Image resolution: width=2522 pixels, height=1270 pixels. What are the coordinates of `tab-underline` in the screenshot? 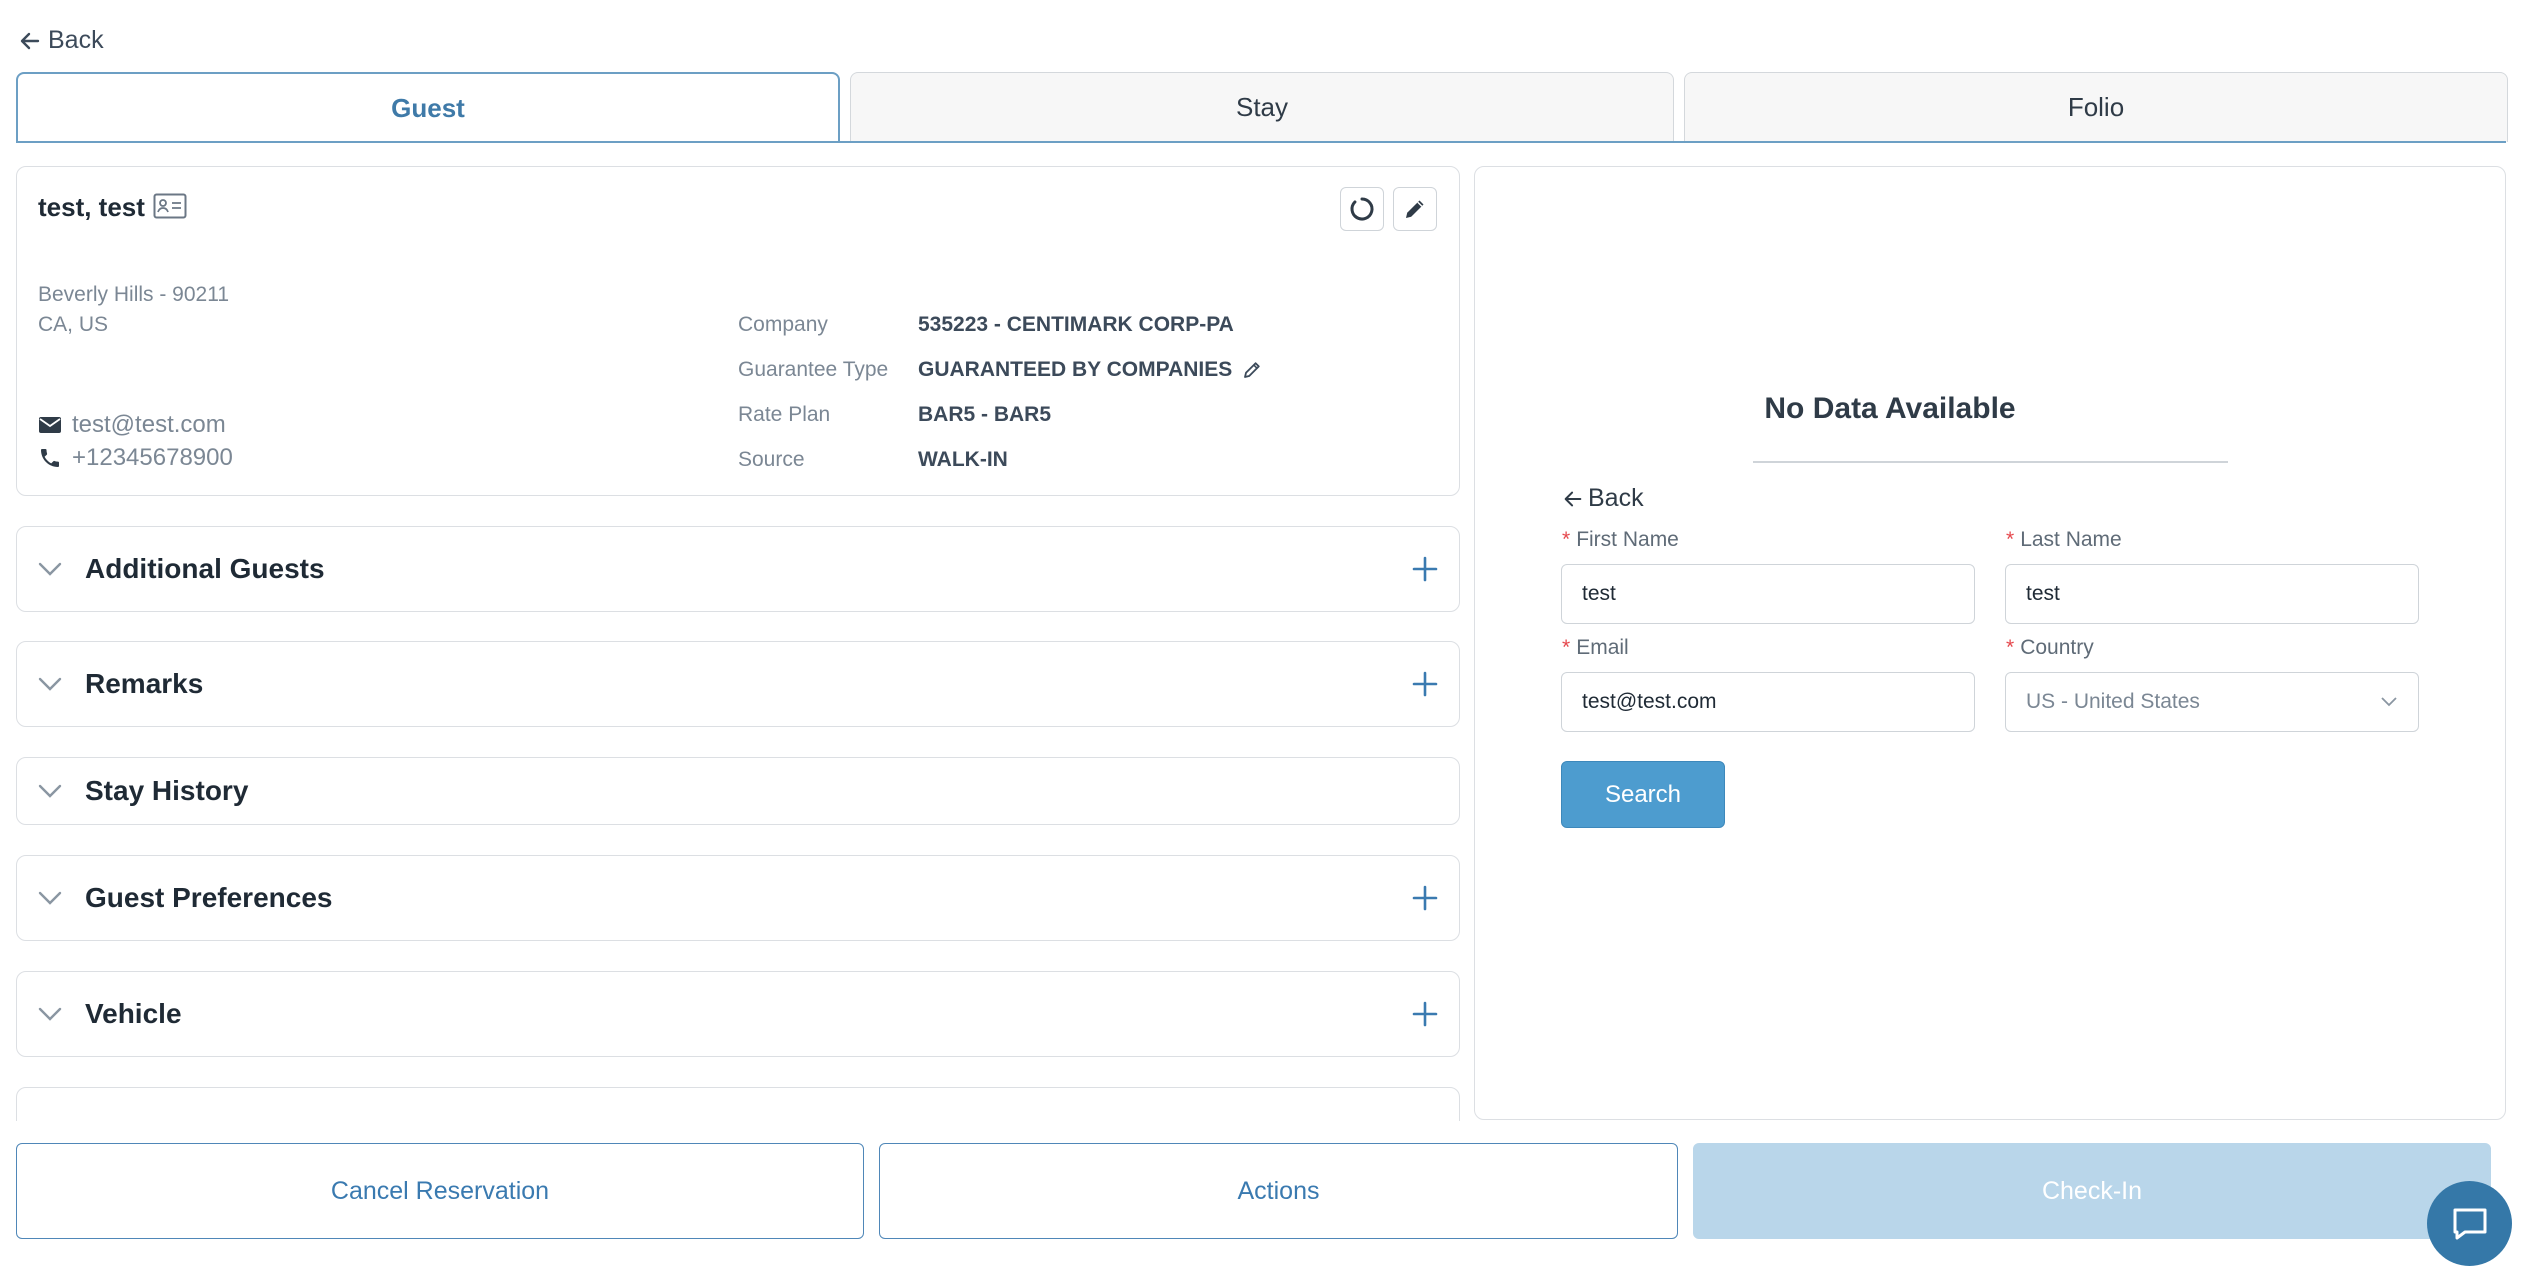 It's located at (1261, 142).